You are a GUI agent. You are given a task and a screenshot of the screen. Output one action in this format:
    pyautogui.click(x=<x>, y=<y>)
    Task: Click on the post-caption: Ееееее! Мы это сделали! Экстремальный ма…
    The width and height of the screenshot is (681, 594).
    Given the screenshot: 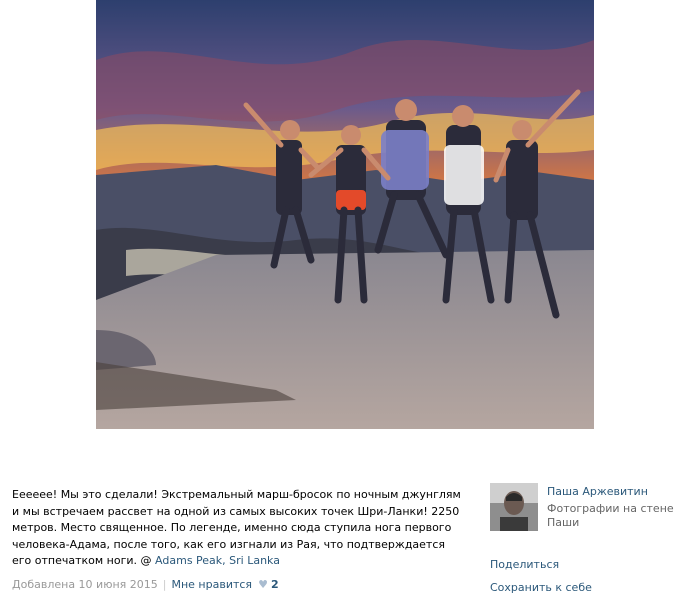 What is the action you would take?
    pyautogui.click(x=237, y=528)
    